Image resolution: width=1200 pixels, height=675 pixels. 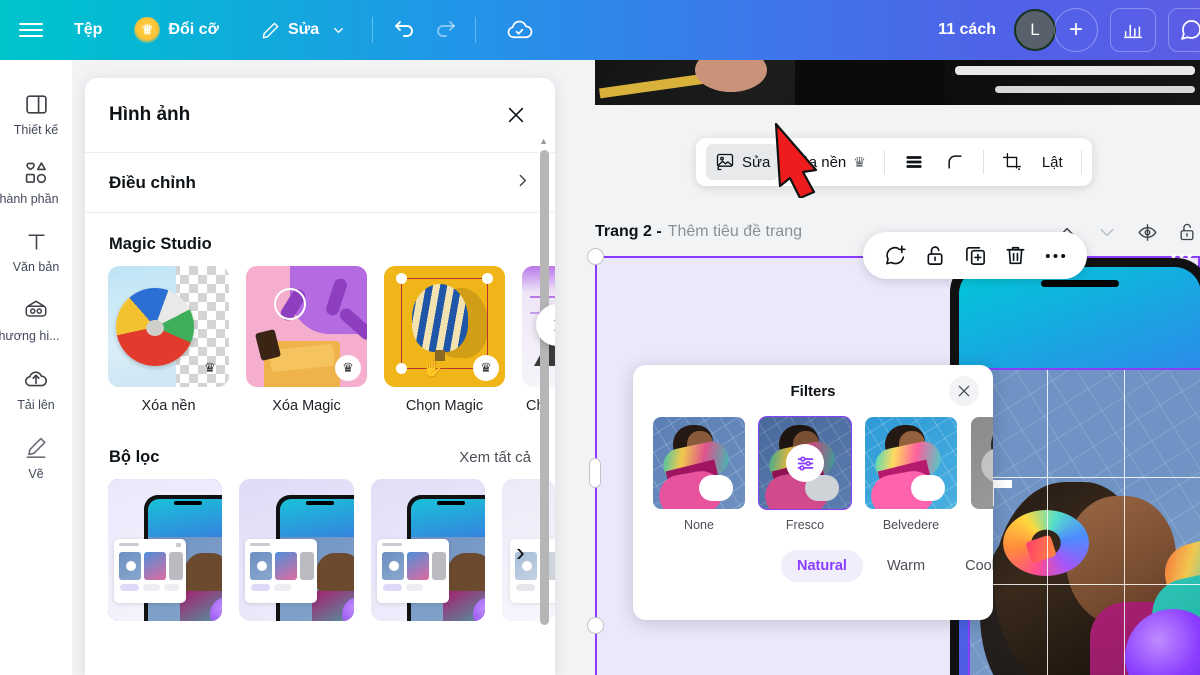 I want to click on duplicate-element-button, so click(x=975, y=256).